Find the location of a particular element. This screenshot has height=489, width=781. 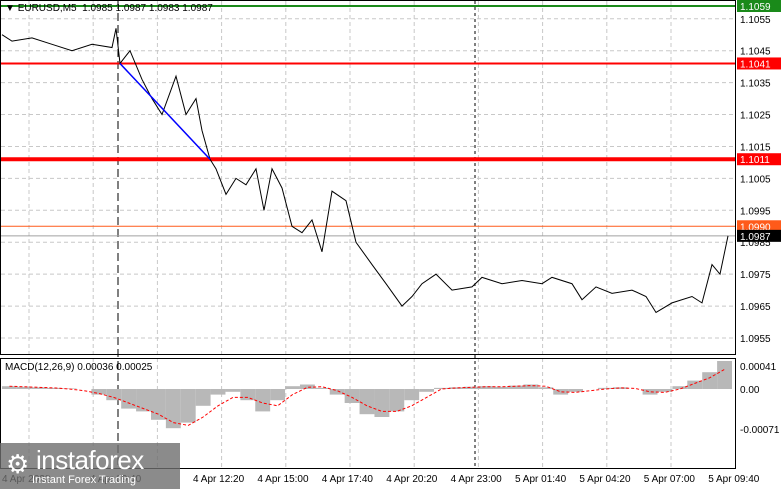

price-tick: 1.1045 is located at coordinates (755, 52).